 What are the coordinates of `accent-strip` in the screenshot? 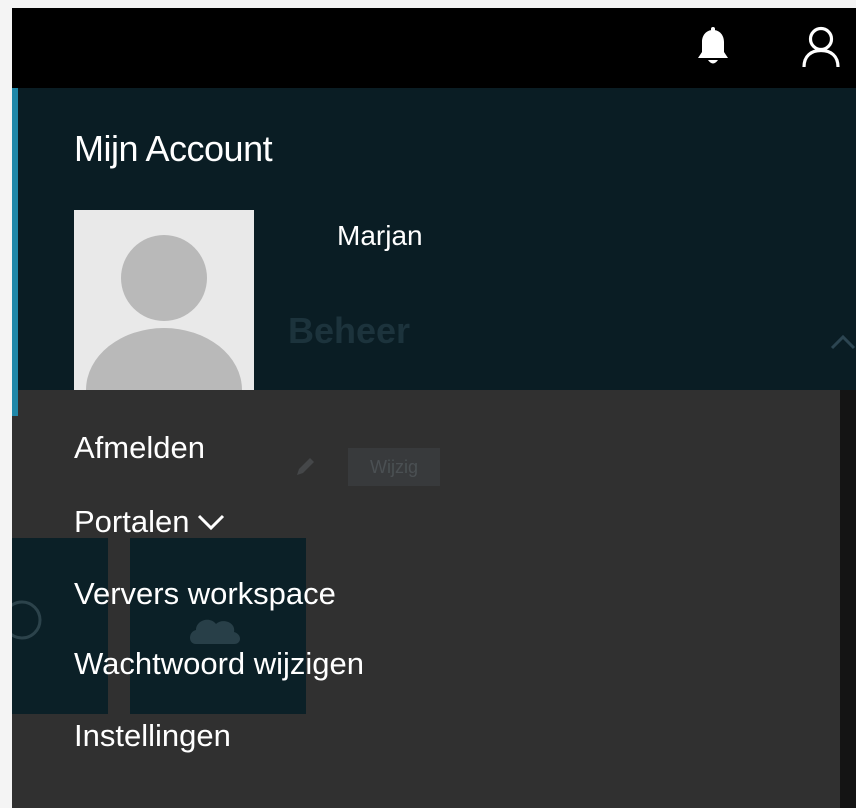 It's located at (15, 252).